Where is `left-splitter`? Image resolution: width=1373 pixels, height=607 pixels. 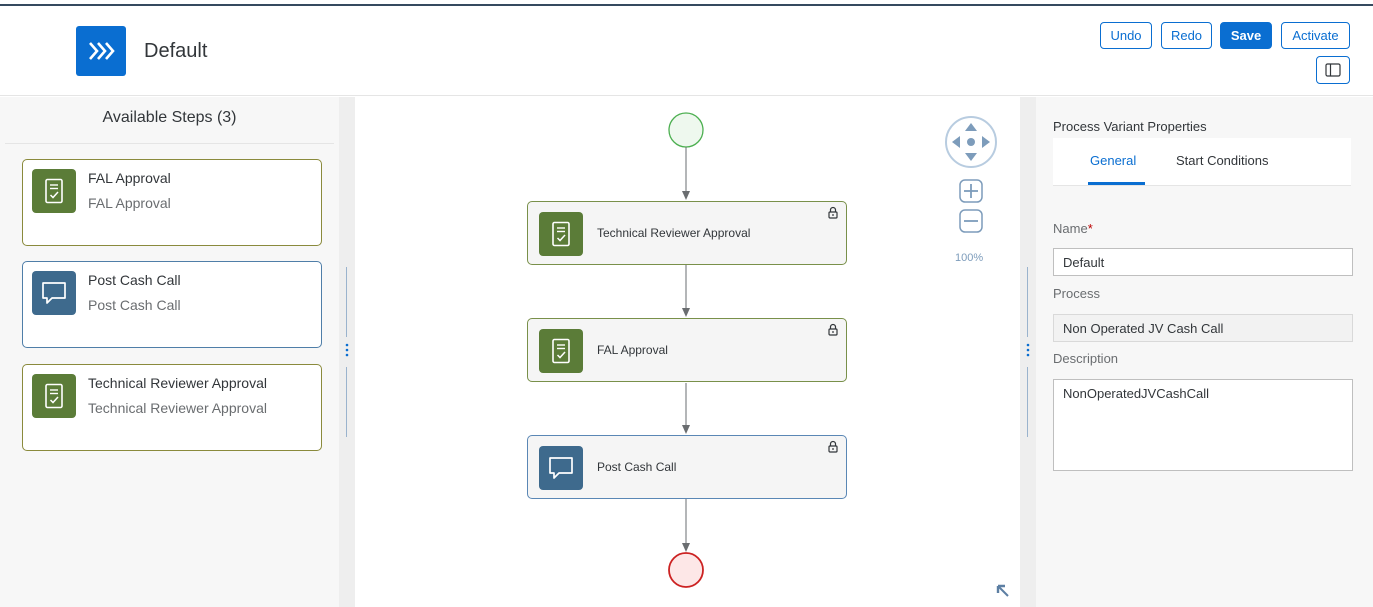 left-splitter is located at coordinates (347, 352).